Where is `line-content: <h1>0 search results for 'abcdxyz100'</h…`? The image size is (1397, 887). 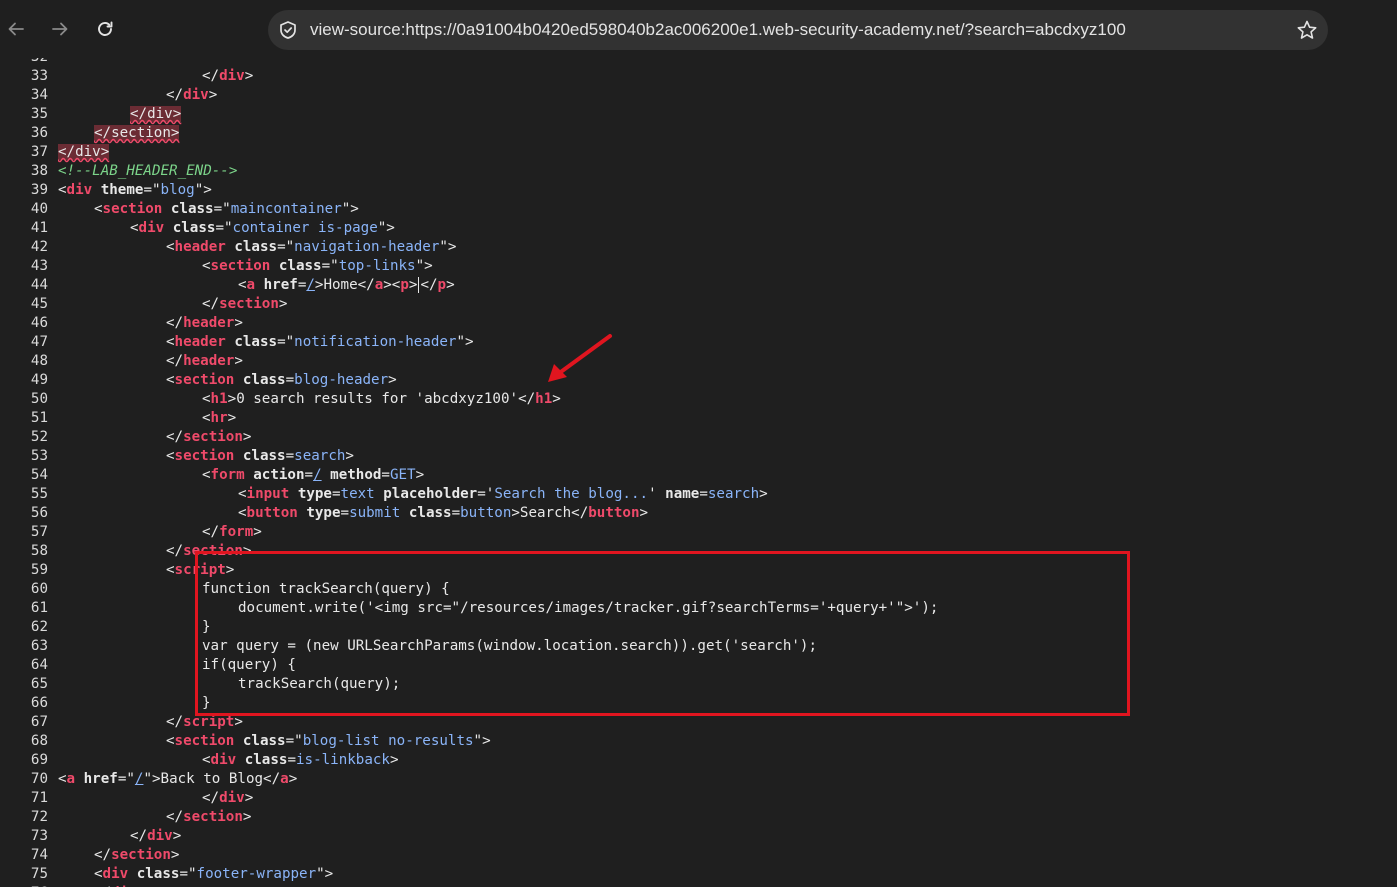
line-content: <h1>0 search results for 'abcdxyz100'</h… is located at coordinates (381, 399).